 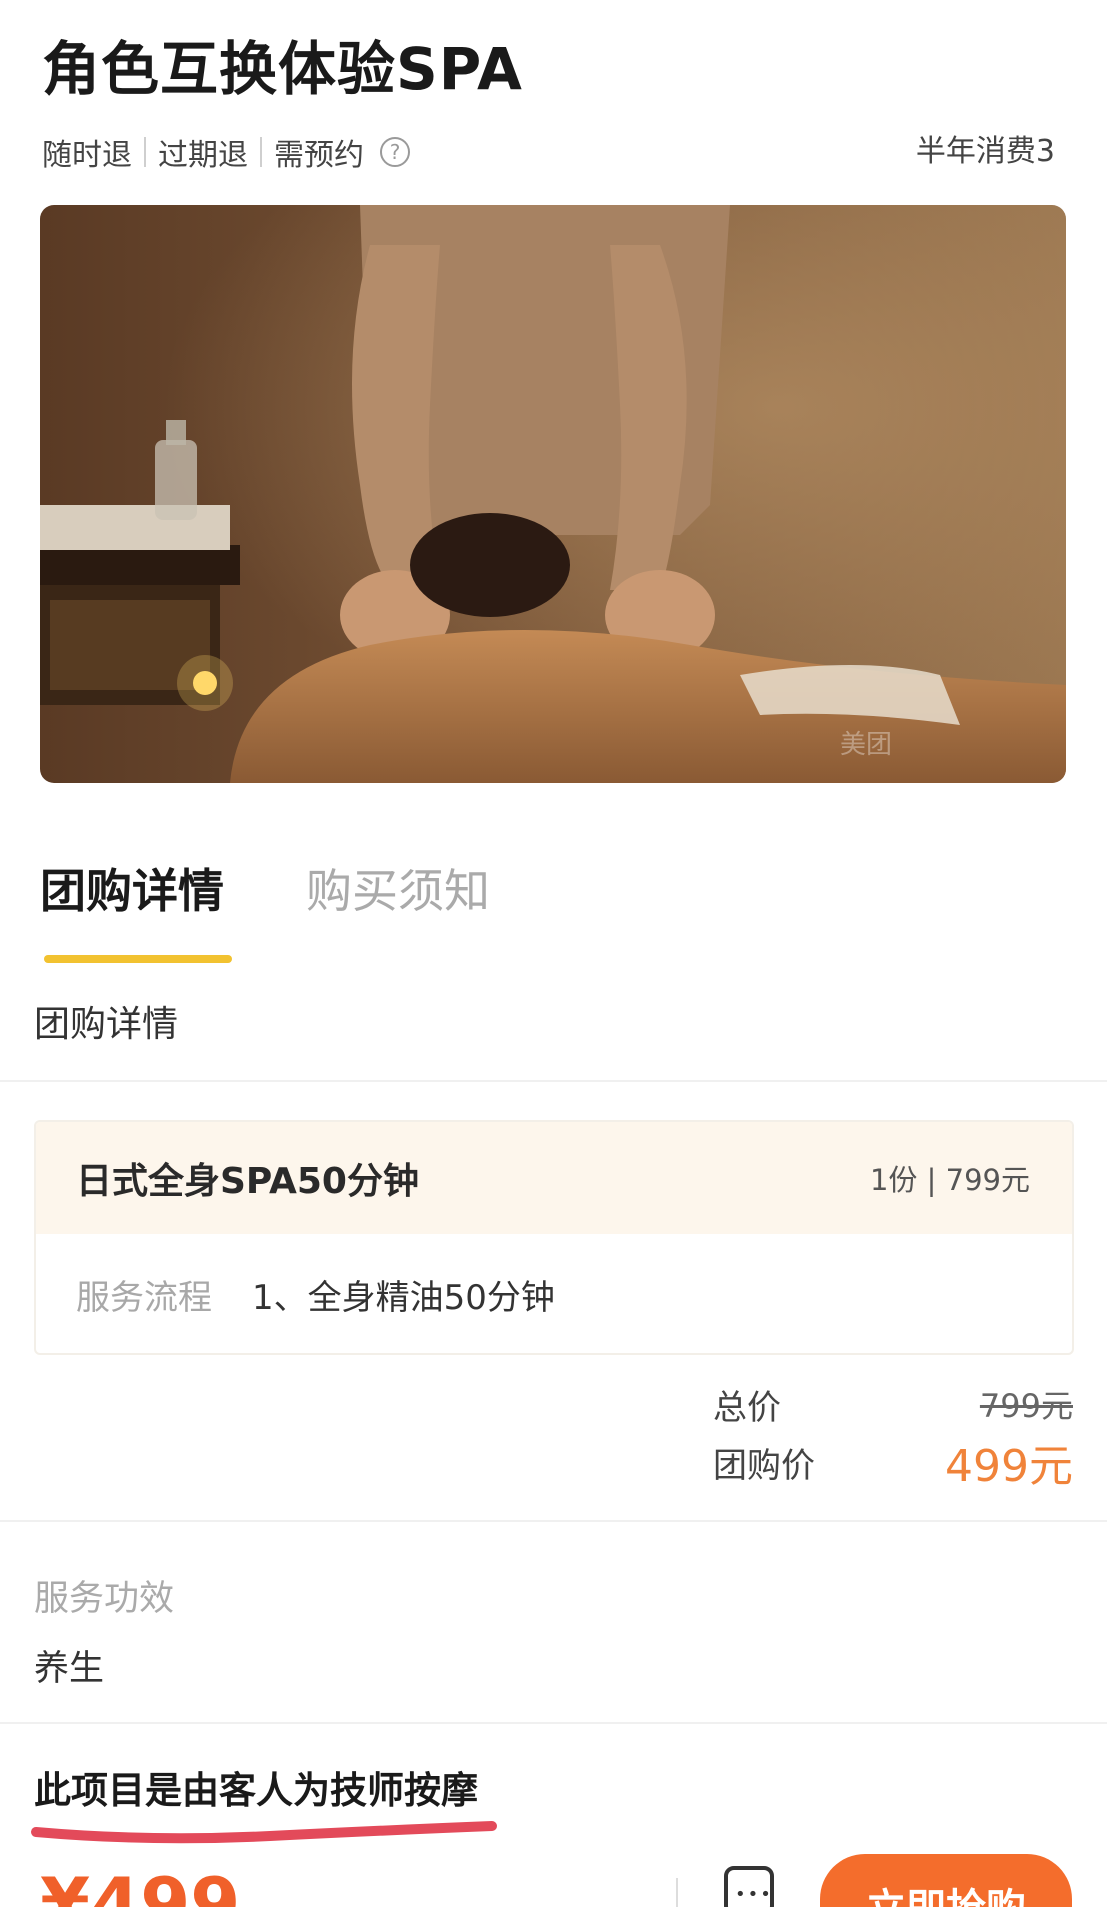 I want to click on sales-count: 半年消费3, so click(x=985, y=151).